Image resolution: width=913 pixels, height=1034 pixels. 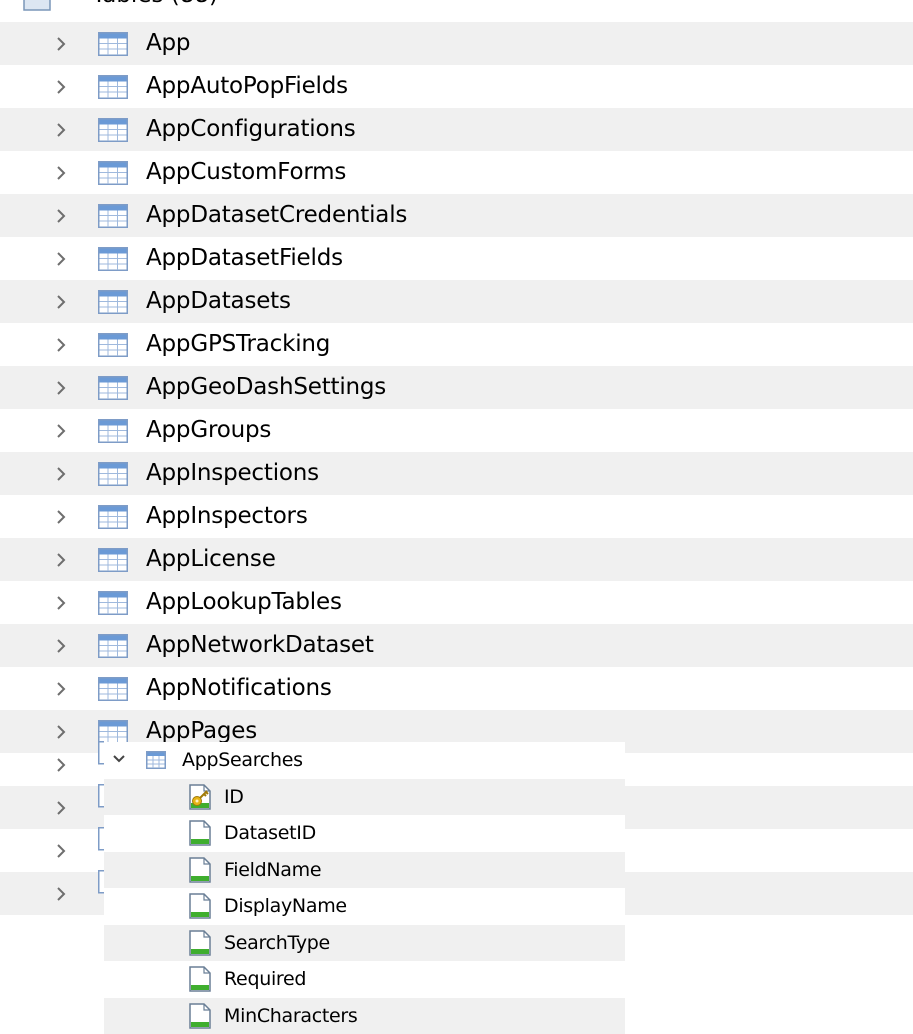 I want to click on tree-node-appsearches: AppSearches, so click(x=364, y=760).